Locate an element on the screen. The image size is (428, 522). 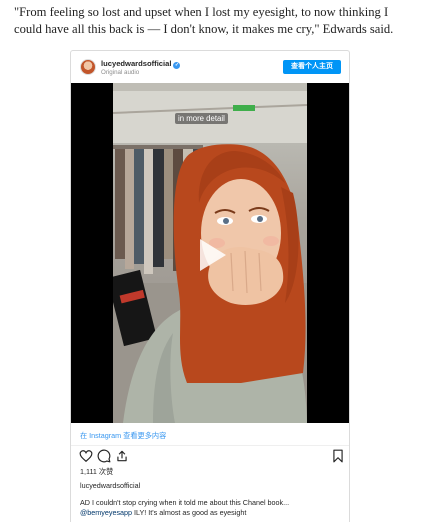
avatar is located at coordinates (88, 67).